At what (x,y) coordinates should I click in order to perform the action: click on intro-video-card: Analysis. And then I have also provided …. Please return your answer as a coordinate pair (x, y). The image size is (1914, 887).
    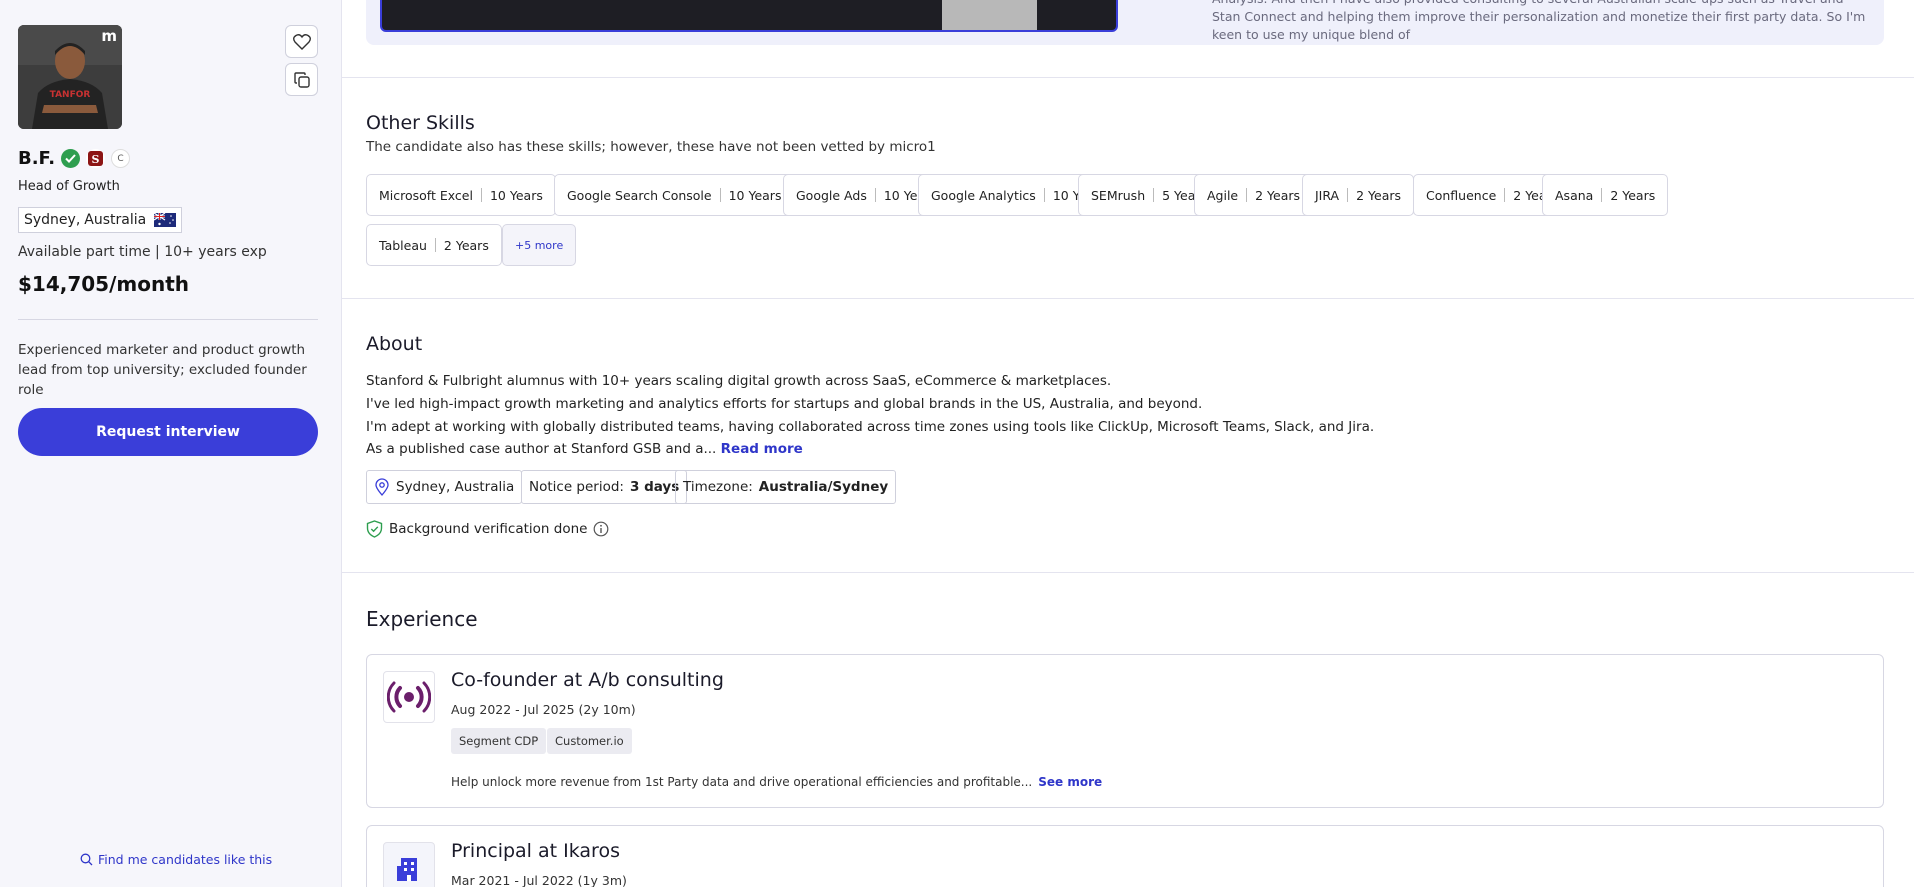
    Looking at the image, I should click on (1125, 22).